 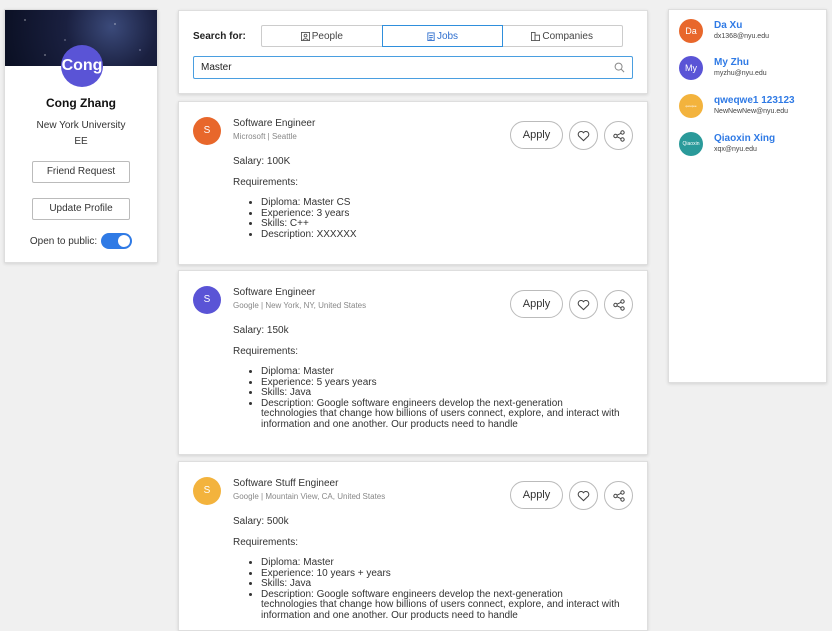 I want to click on contact-email: xqx@nyu.edu, so click(x=735, y=149).